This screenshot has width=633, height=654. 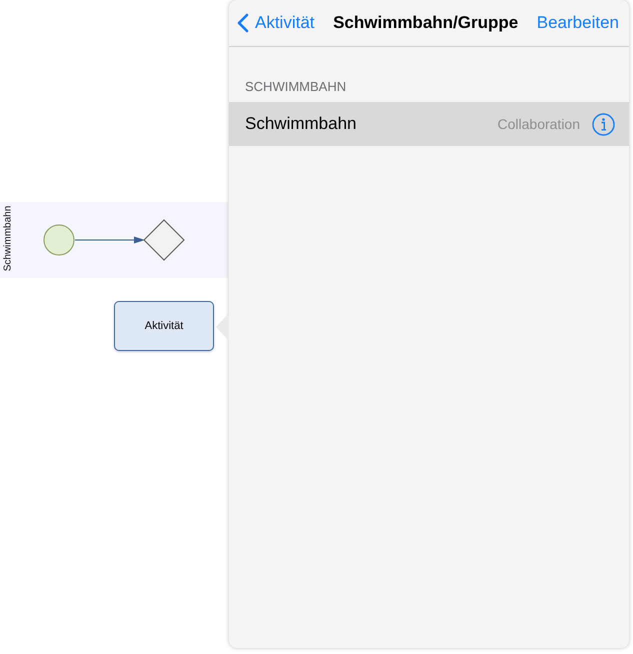 I want to click on list-row: Schwimmbahn Collaboration, so click(x=429, y=124).